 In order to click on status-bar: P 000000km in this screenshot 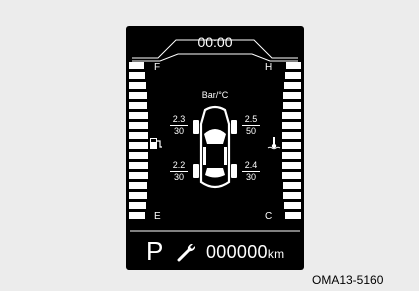, I will do `click(215, 250)`.